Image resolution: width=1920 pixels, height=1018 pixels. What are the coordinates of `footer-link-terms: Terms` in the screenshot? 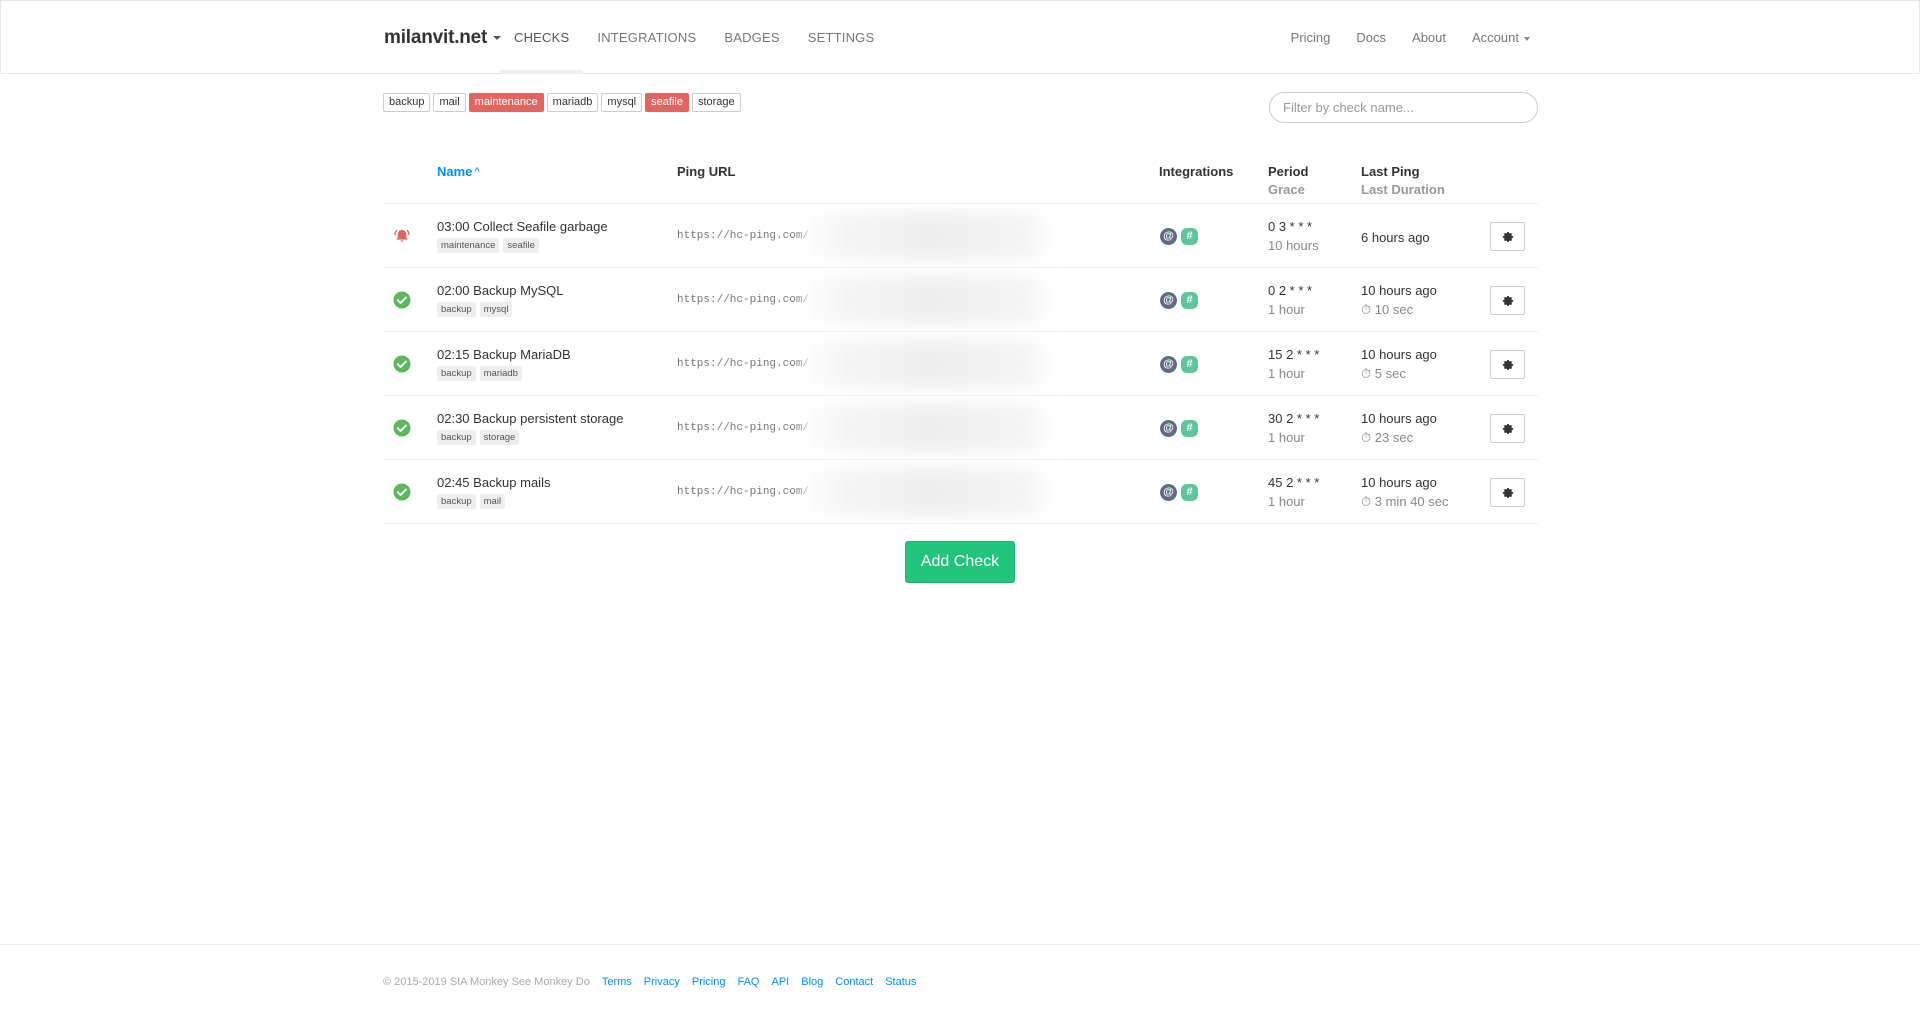 It's located at (617, 982).